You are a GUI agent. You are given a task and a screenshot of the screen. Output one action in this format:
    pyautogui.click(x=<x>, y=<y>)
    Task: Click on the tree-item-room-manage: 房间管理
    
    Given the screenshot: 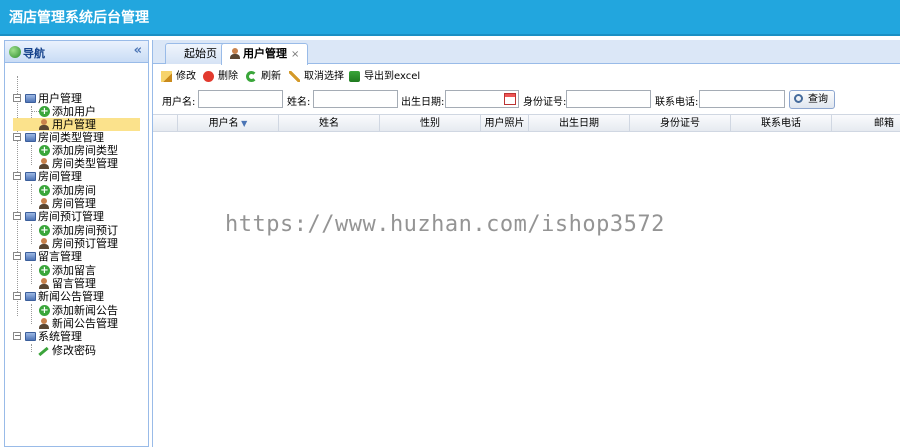 What is the action you would take?
    pyautogui.click(x=76, y=203)
    